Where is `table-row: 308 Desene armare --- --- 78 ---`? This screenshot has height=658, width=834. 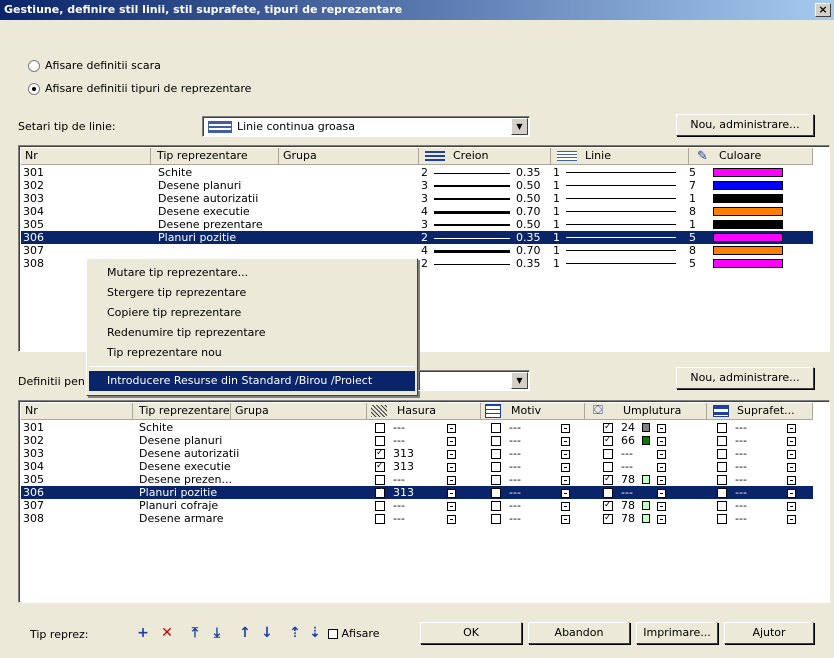 table-row: 308 Desene armare --- --- 78 --- is located at coordinates (417, 518).